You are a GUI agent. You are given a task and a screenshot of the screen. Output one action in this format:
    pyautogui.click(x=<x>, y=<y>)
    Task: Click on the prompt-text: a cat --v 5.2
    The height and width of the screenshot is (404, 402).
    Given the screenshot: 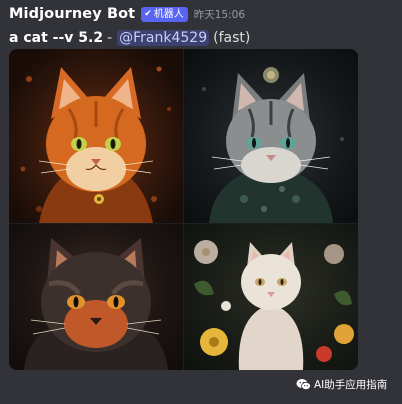 What is the action you would take?
    pyautogui.click(x=56, y=38)
    